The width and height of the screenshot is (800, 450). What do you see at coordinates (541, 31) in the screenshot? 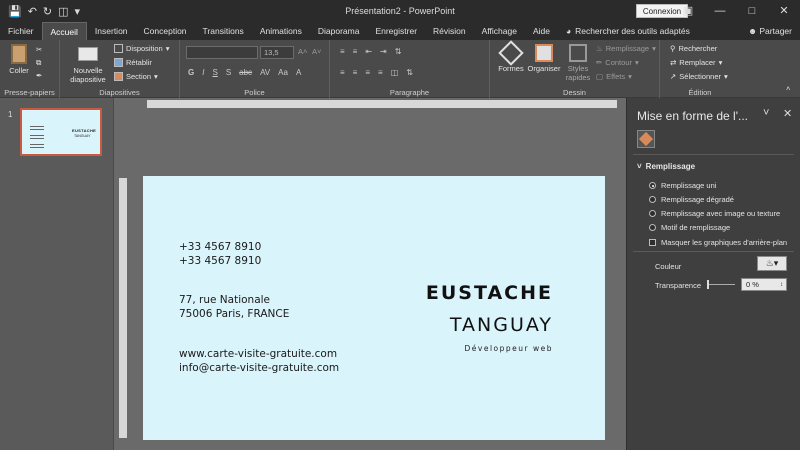
I see `tab-aide: Aide` at bounding box center [541, 31].